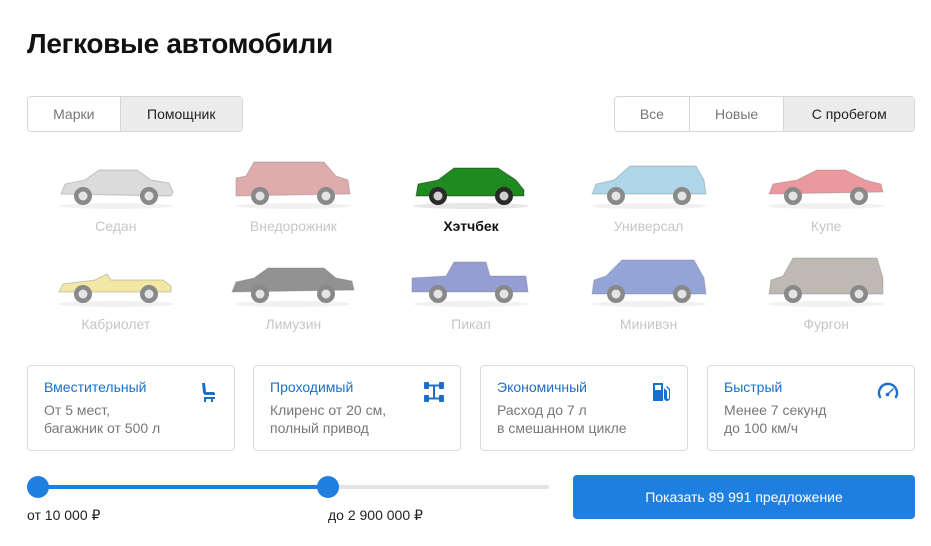  I want to click on slider-handle-min, so click(38, 487).